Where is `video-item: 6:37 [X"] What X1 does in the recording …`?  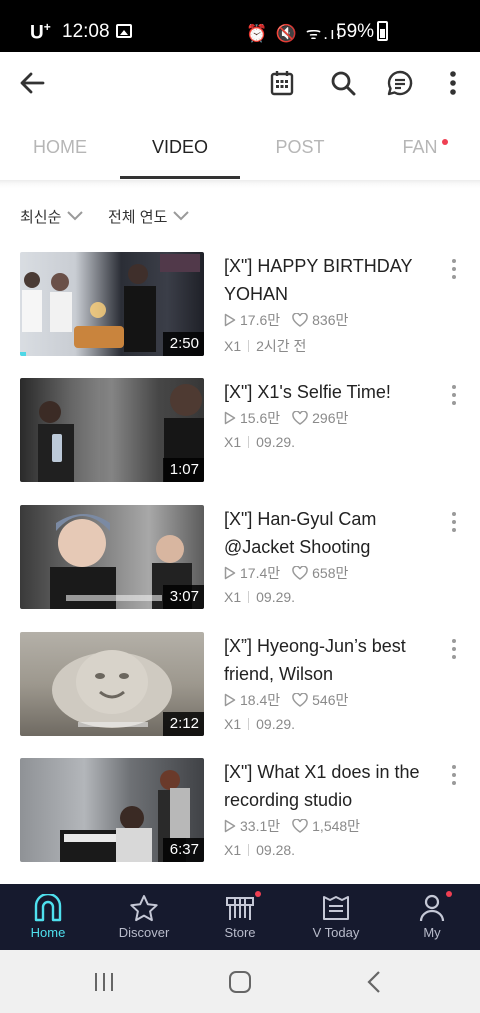 video-item: 6:37 [X"] What X1 does in the recording … is located at coordinates (240, 814).